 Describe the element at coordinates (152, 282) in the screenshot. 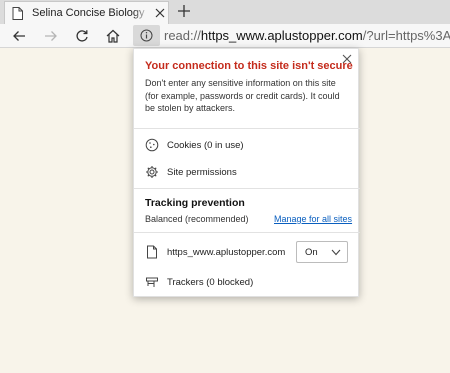

I see `tracker-icon` at that location.